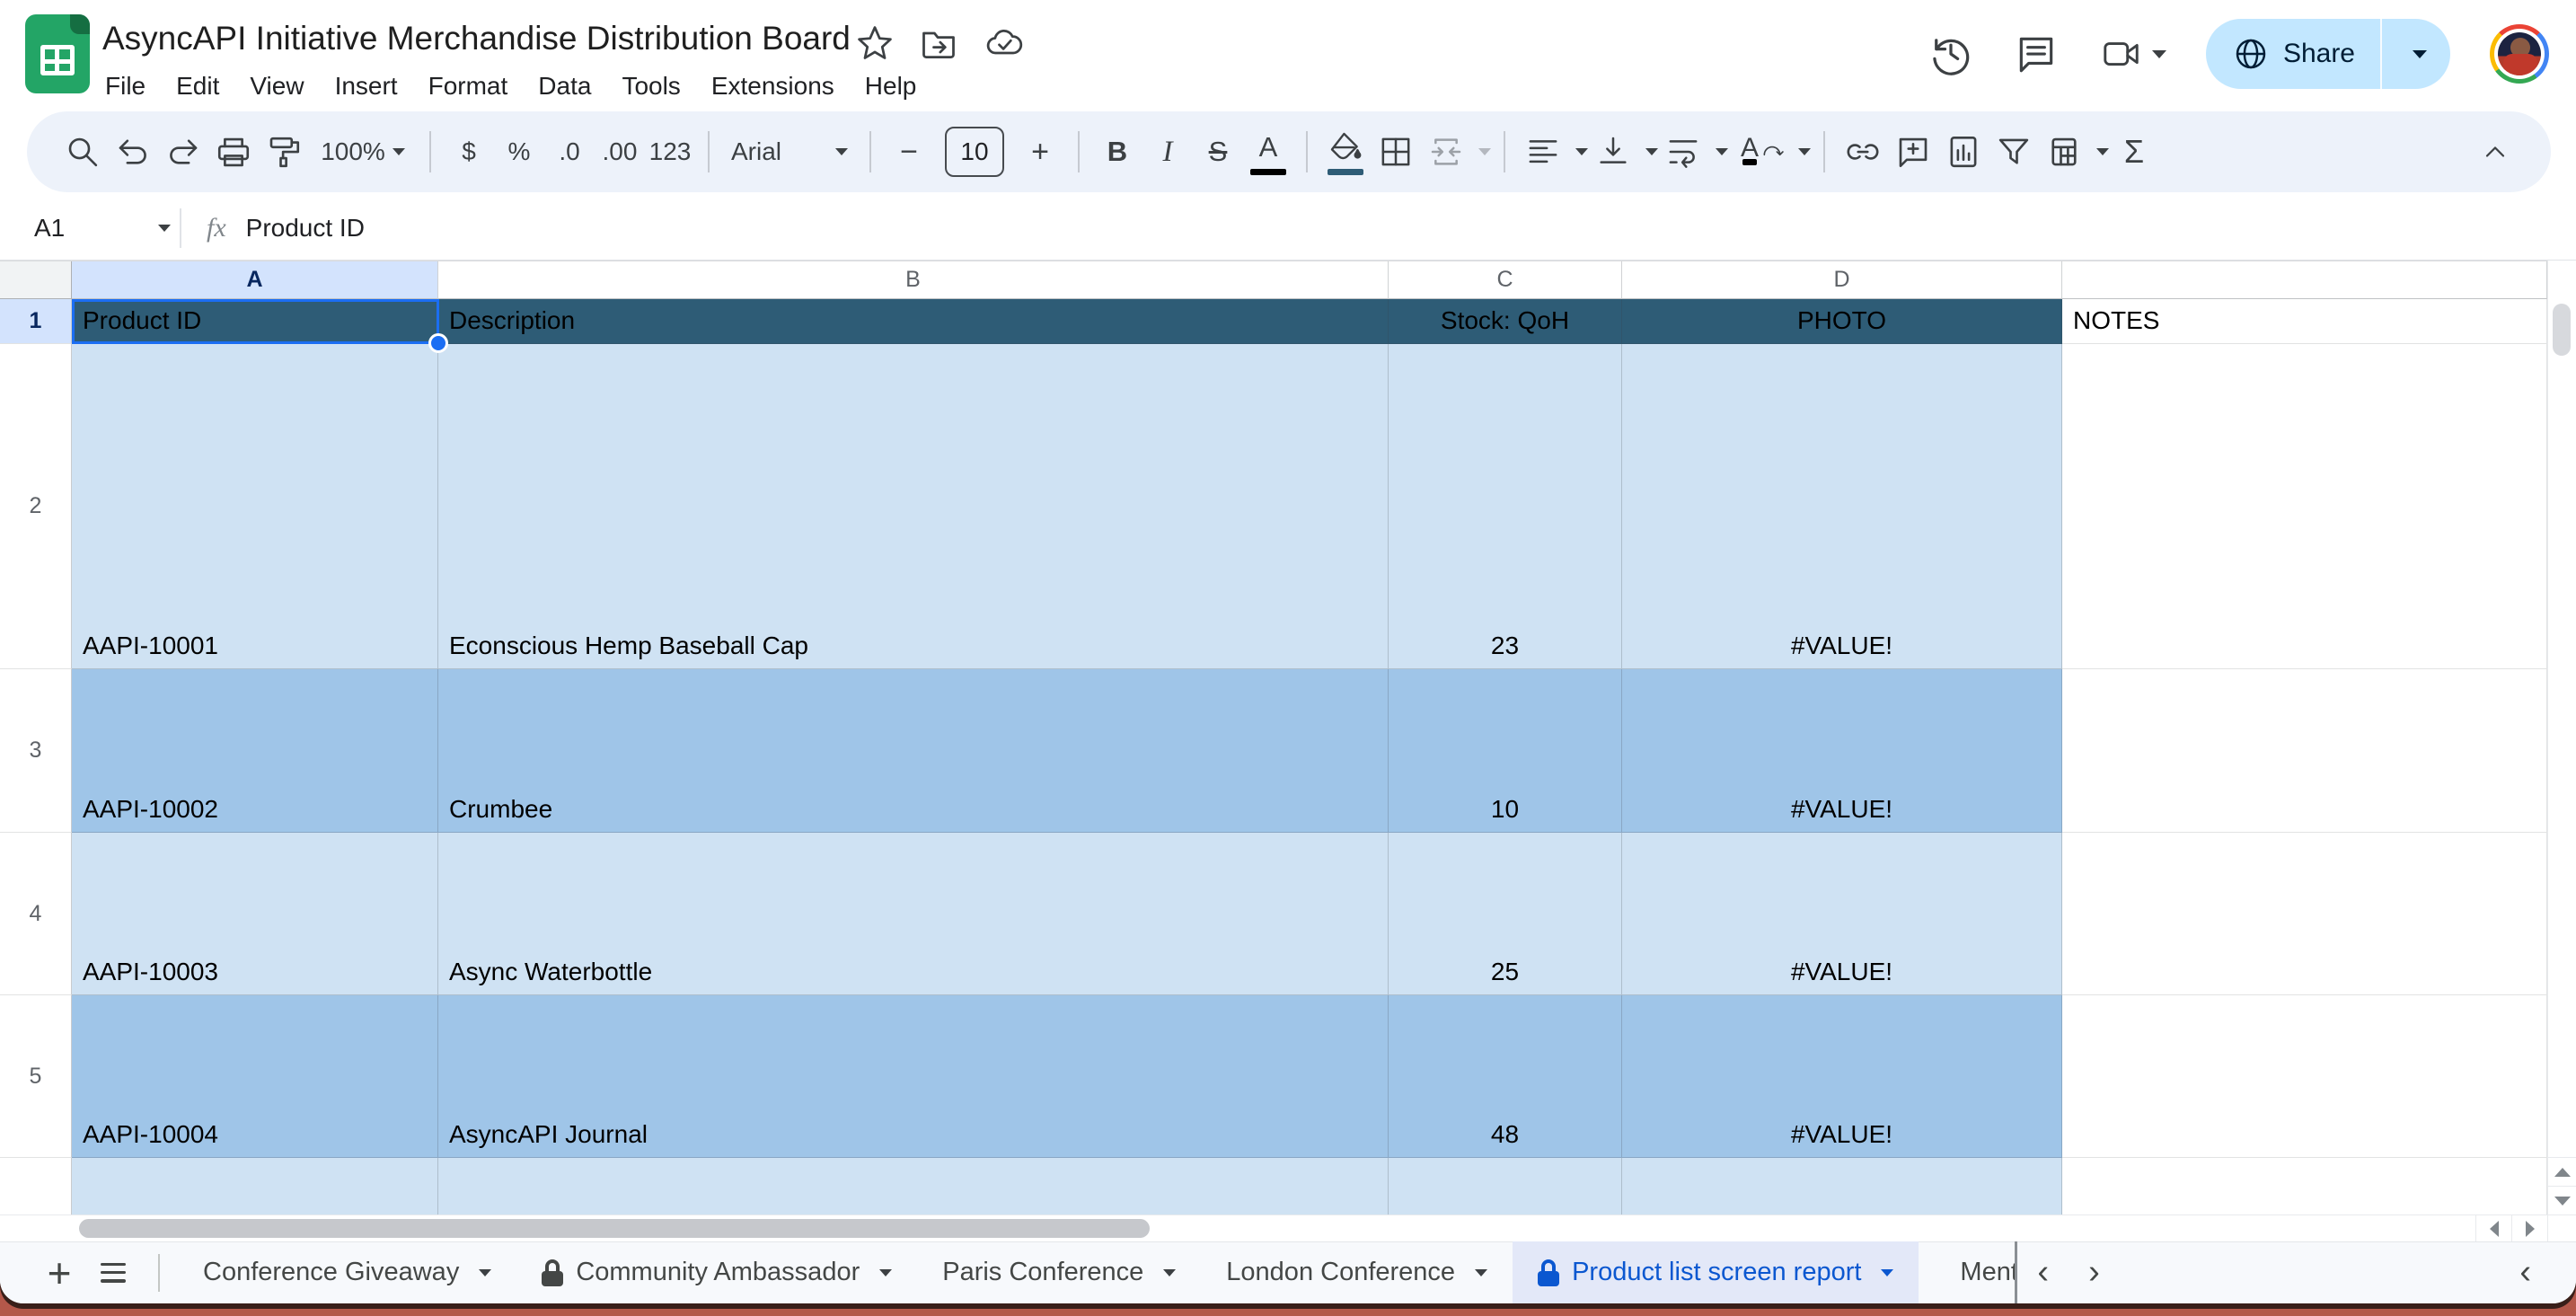 The height and width of the screenshot is (1316, 2576). What do you see at coordinates (469, 152) in the screenshot?
I see `format-currency-button: $` at bounding box center [469, 152].